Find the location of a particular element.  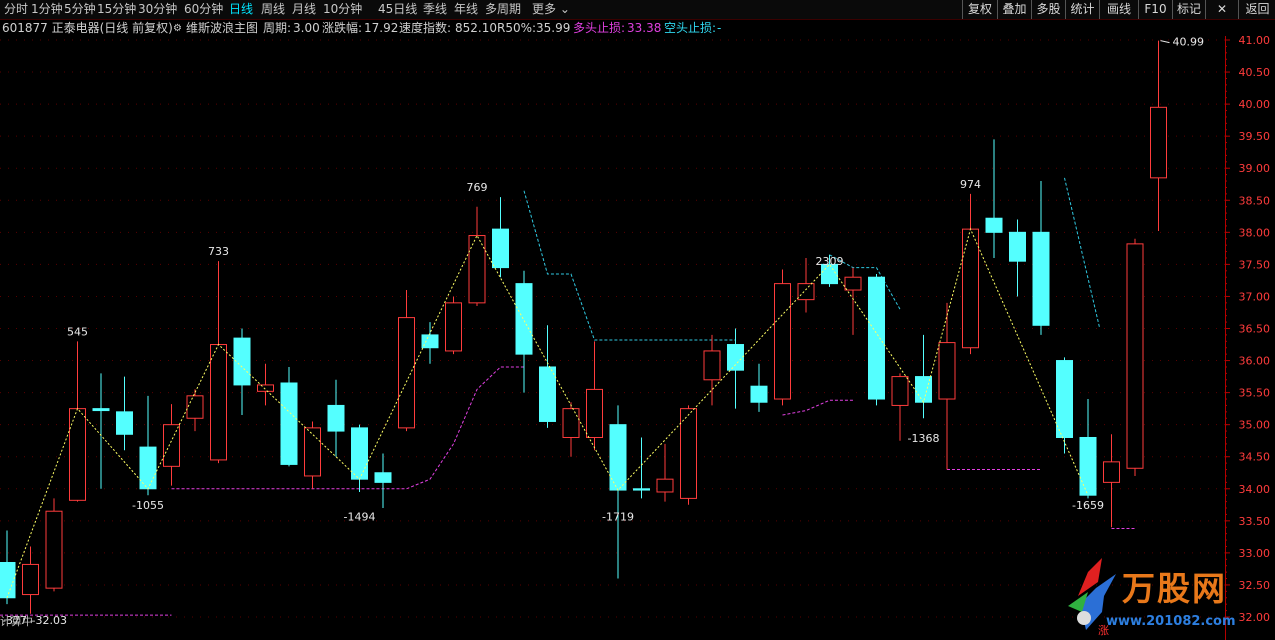

y-tick-label: 40.50 is located at coordinates (1255, 72).